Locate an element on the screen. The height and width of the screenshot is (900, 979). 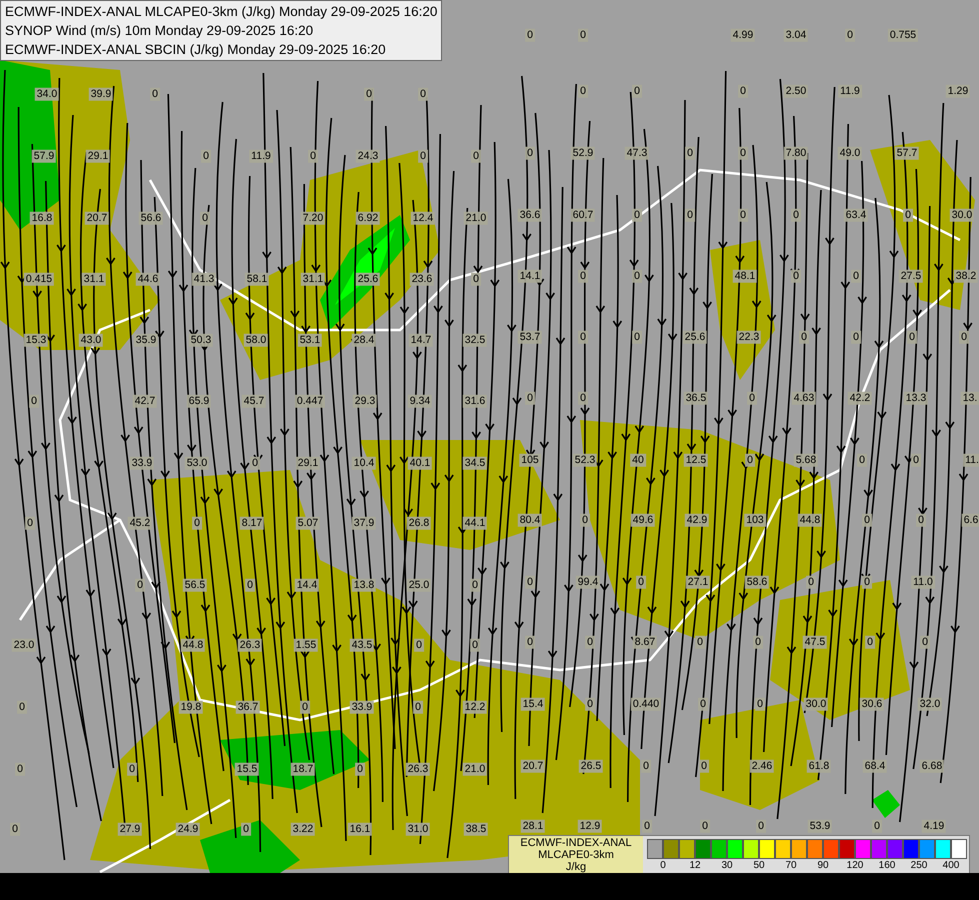
legend-tick-label: 50 is located at coordinates (759, 866).